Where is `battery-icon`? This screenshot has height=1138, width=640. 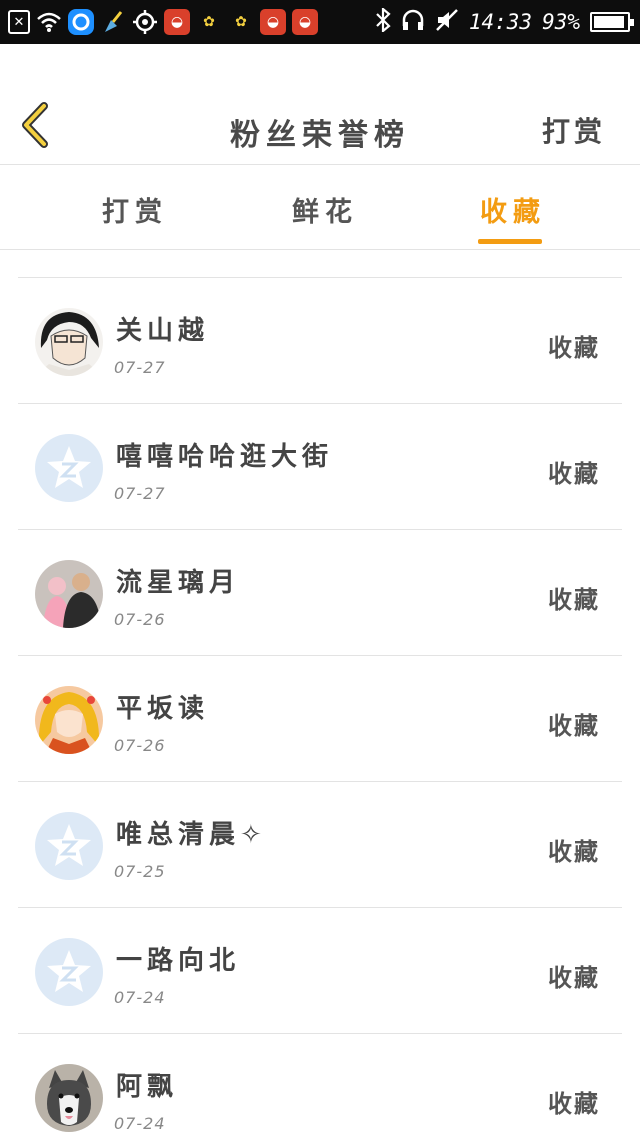 battery-icon is located at coordinates (612, 22).